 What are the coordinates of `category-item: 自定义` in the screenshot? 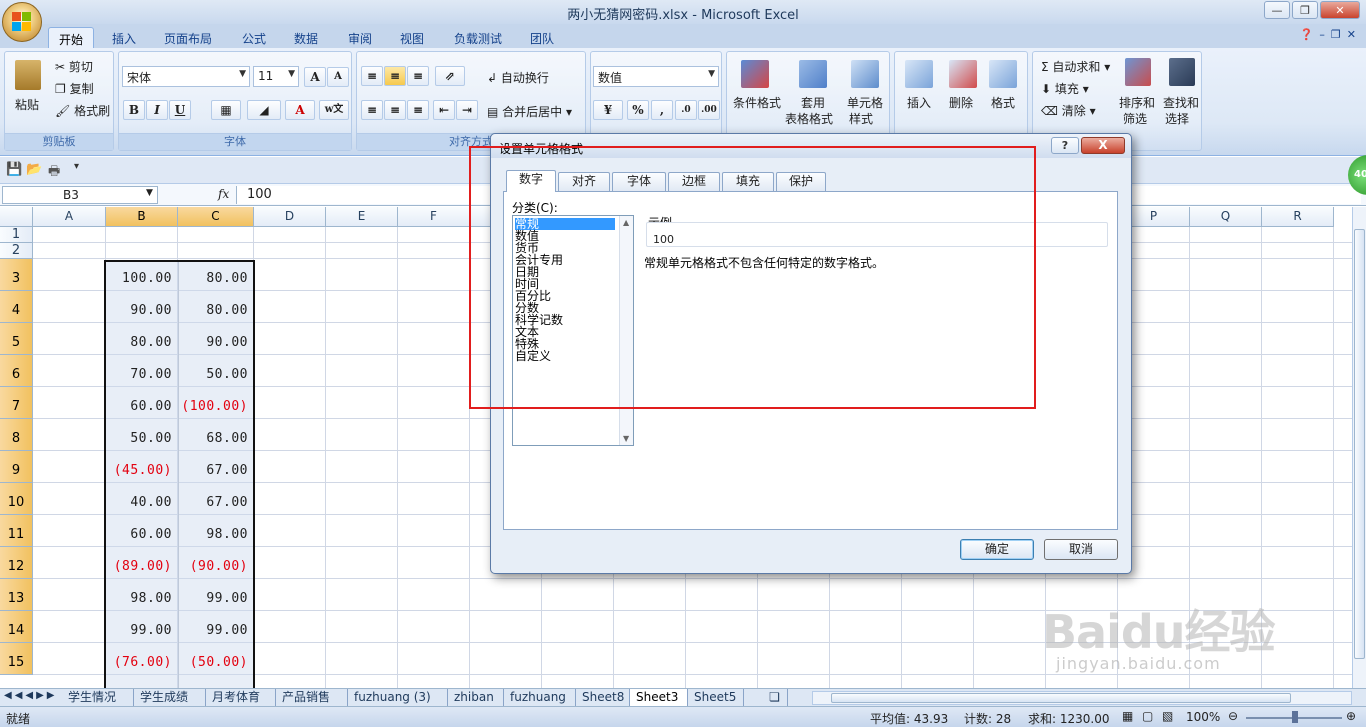 It's located at (533, 356).